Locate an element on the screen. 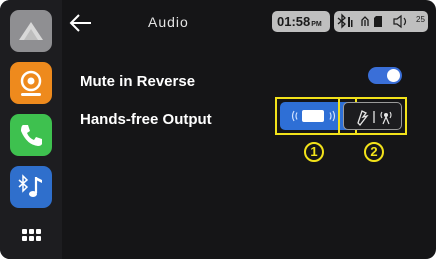 The width and height of the screenshot is (436, 259). clock-suffix: PM is located at coordinates (316, 24).